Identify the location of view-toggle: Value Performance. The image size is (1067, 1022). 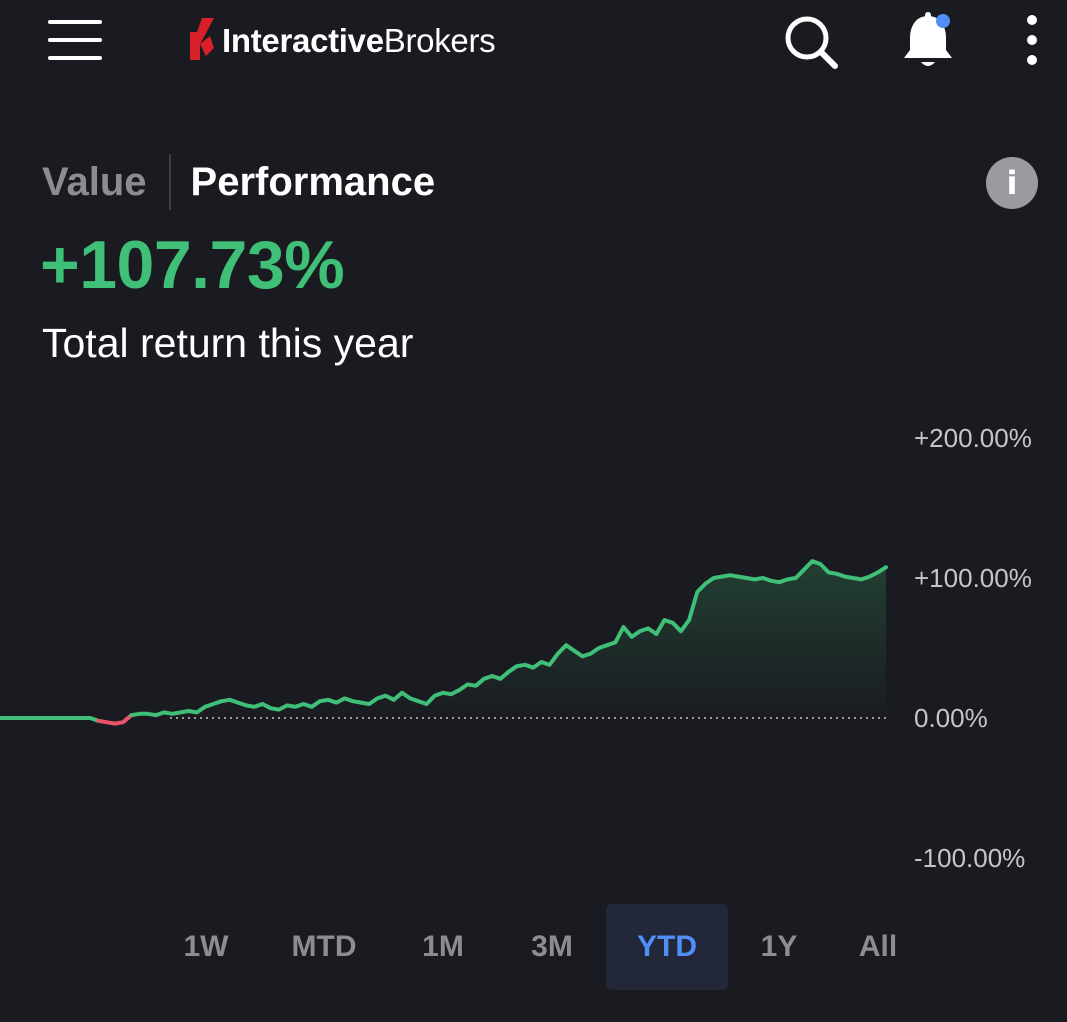
(238, 182).